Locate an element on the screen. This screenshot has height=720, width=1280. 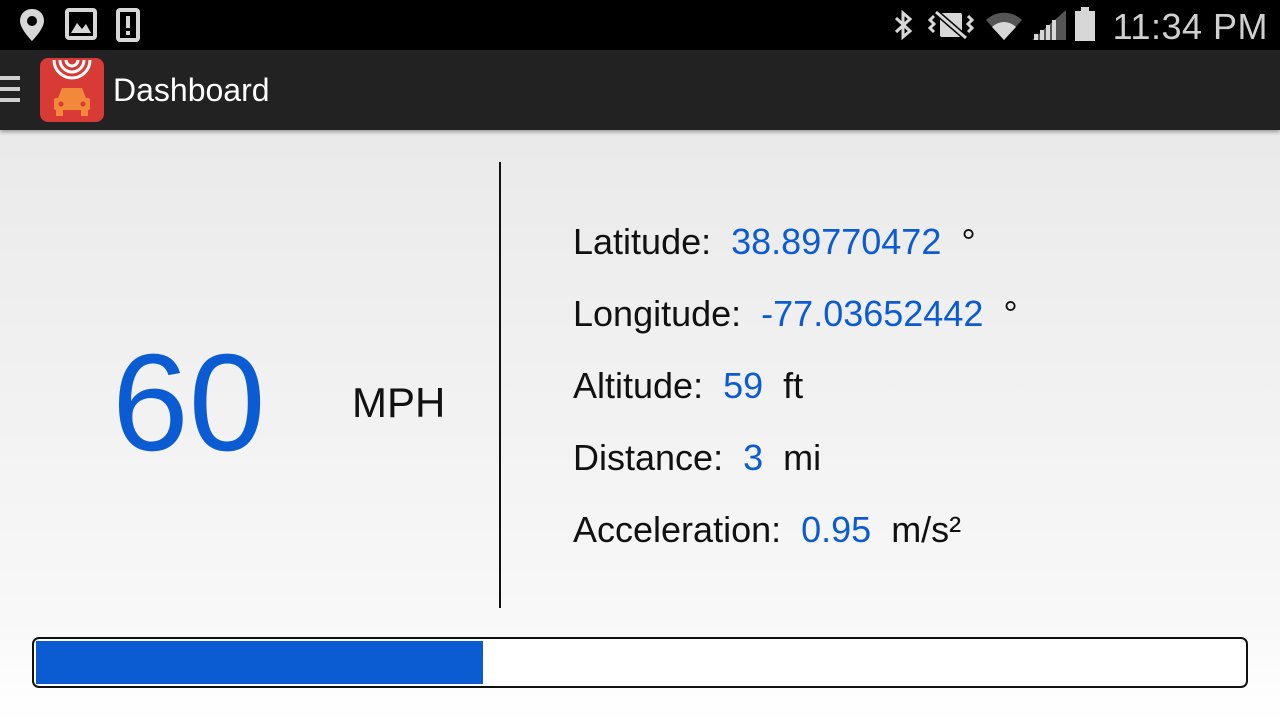
stat-label: Distance: is located at coordinates (648, 457).